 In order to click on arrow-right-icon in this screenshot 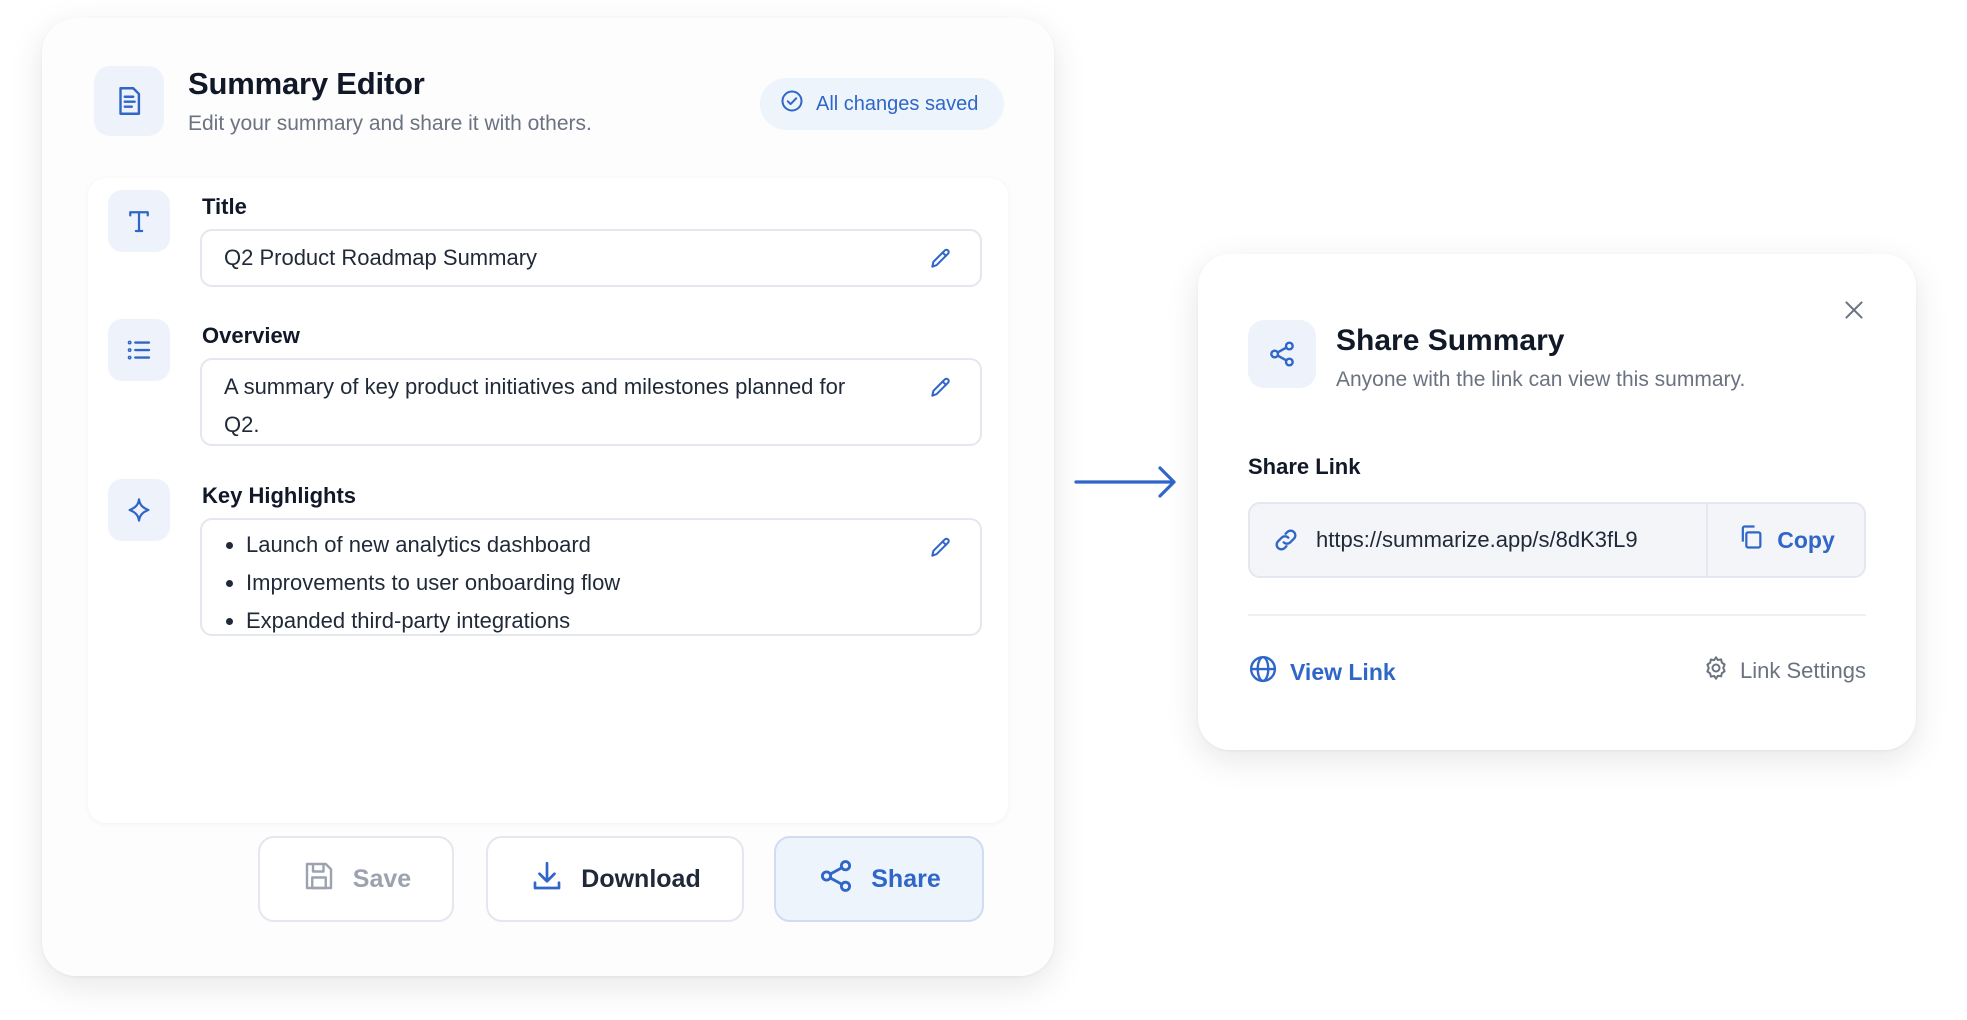, I will do `click(1127, 484)`.